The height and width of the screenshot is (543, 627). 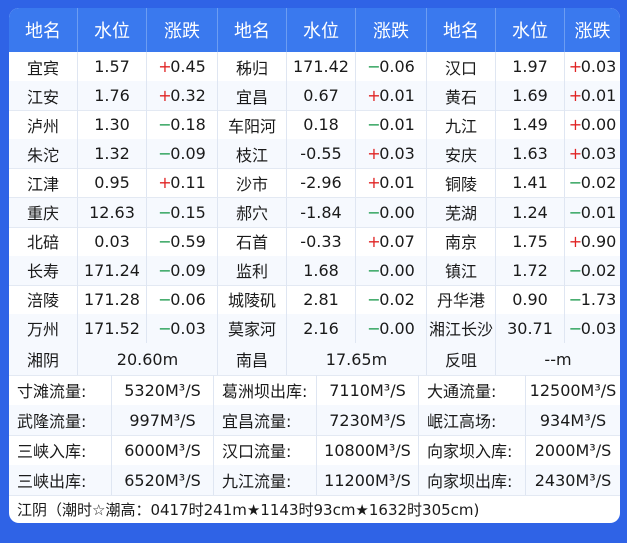 I want to click on level-change-value: 0.07, so click(x=397, y=241).